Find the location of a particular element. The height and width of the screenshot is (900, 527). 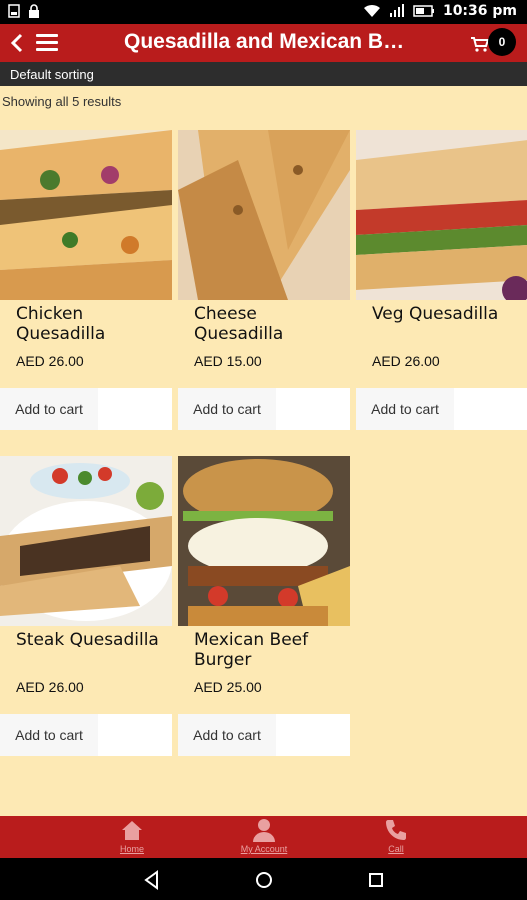

product-card: Veg Quesadilla AED 26.00 Add to cart is located at coordinates (441, 280).